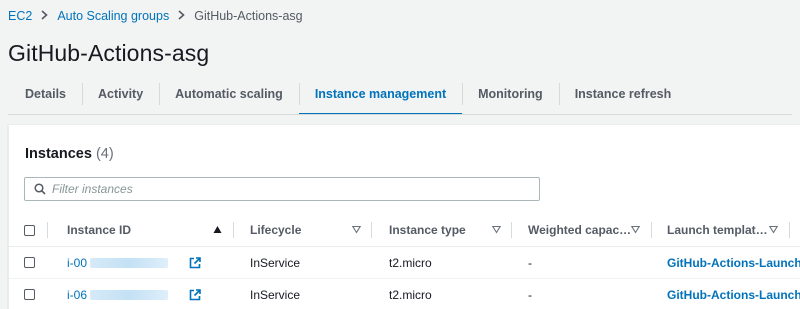 This screenshot has height=309, width=800. Describe the element at coordinates (400, 114) in the screenshot. I see `tab-divider` at that location.